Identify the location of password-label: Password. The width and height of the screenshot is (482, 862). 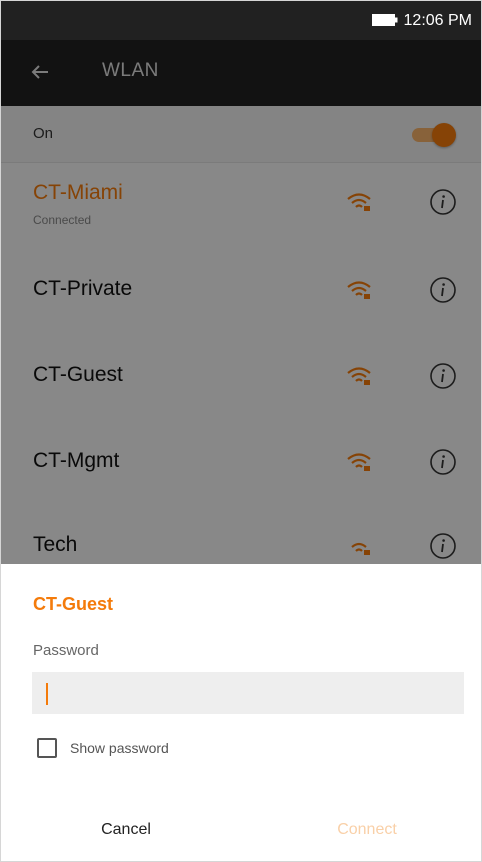
(66, 650).